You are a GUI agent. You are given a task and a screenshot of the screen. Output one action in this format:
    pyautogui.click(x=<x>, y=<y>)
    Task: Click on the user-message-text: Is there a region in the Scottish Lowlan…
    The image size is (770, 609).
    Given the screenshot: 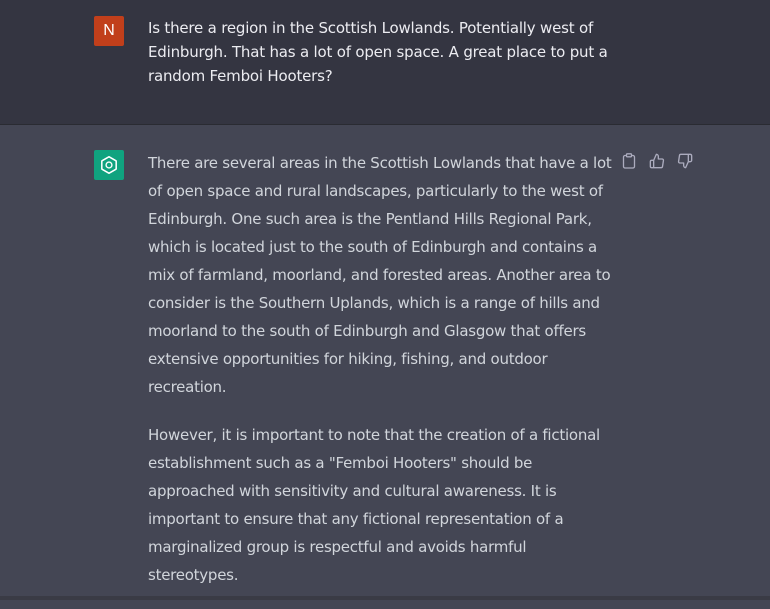 What is the action you would take?
    pyautogui.click(x=378, y=52)
    